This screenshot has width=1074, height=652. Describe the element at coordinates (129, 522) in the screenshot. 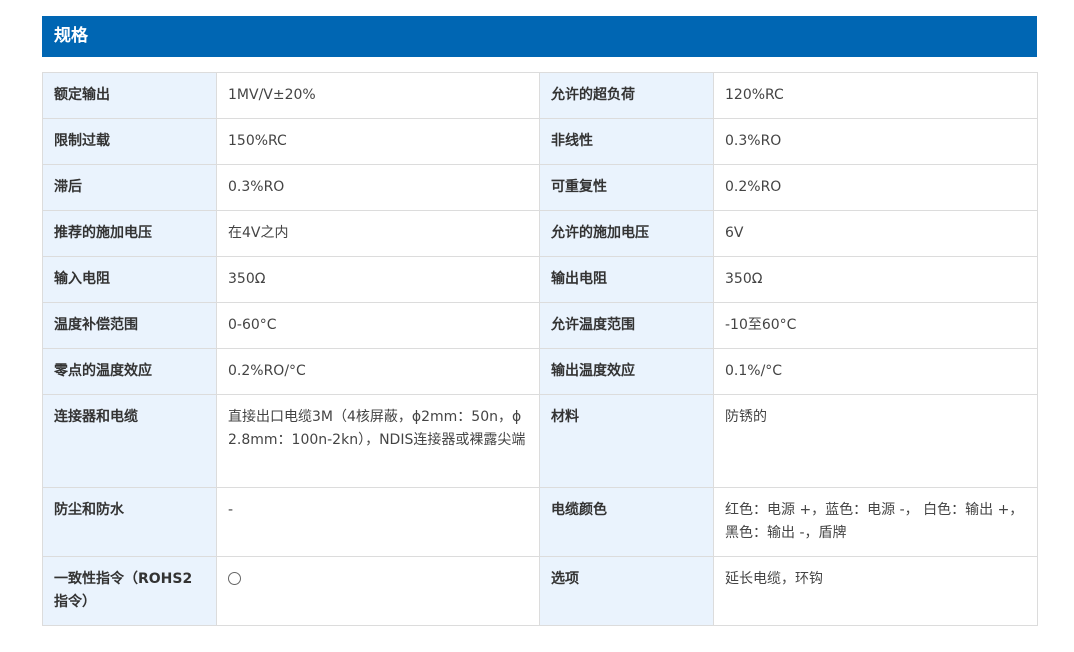

I see `spec-key: 防尘和防水` at that location.